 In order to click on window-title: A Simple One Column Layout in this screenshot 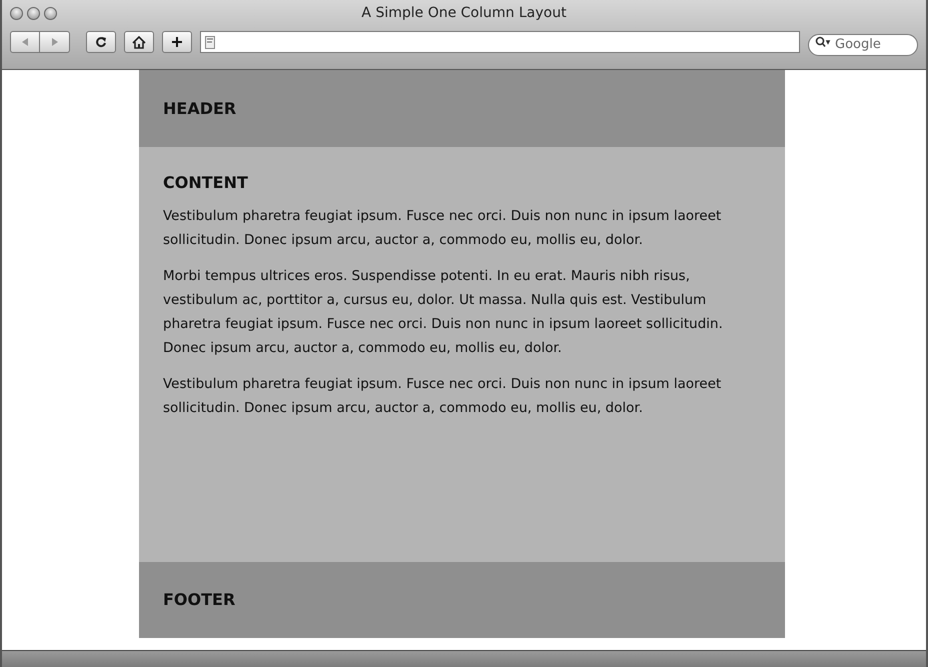, I will do `click(464, 13)`.